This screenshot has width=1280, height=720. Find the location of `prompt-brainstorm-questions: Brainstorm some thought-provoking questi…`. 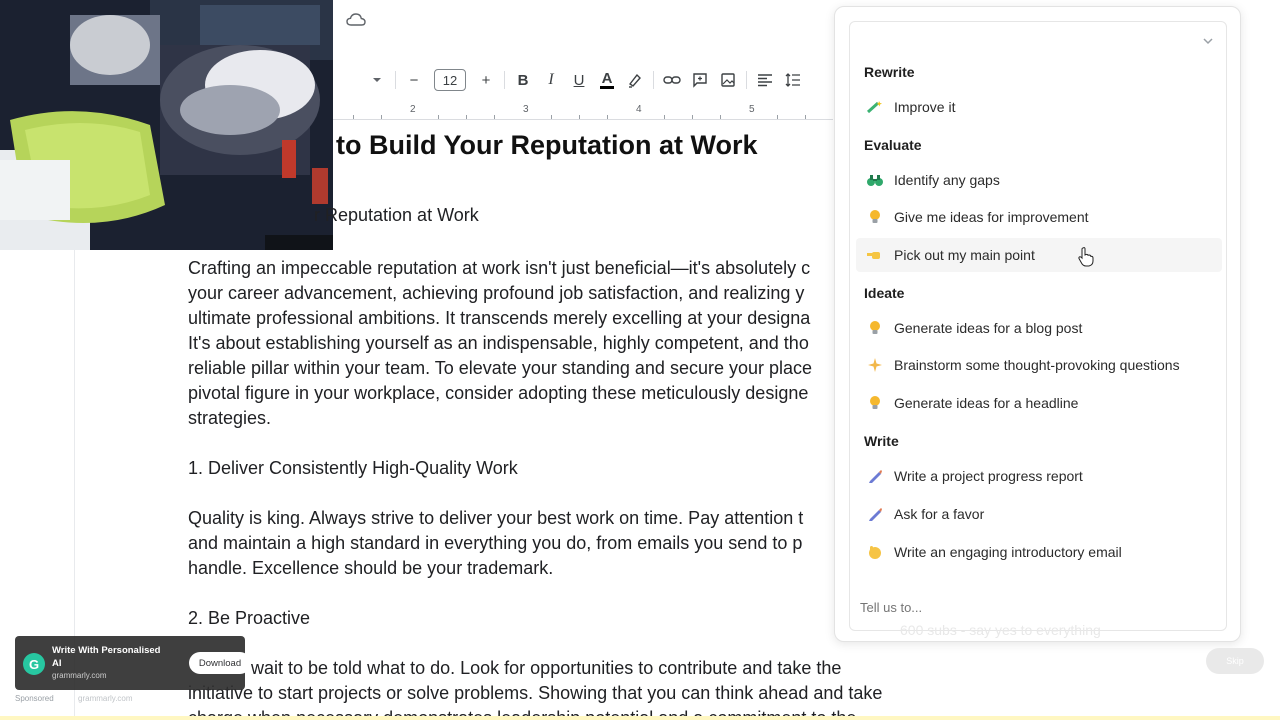

prompt-brainstorm-questions: Brainstorm some thought-provoking questi… is located at coordinates (1039, 365).